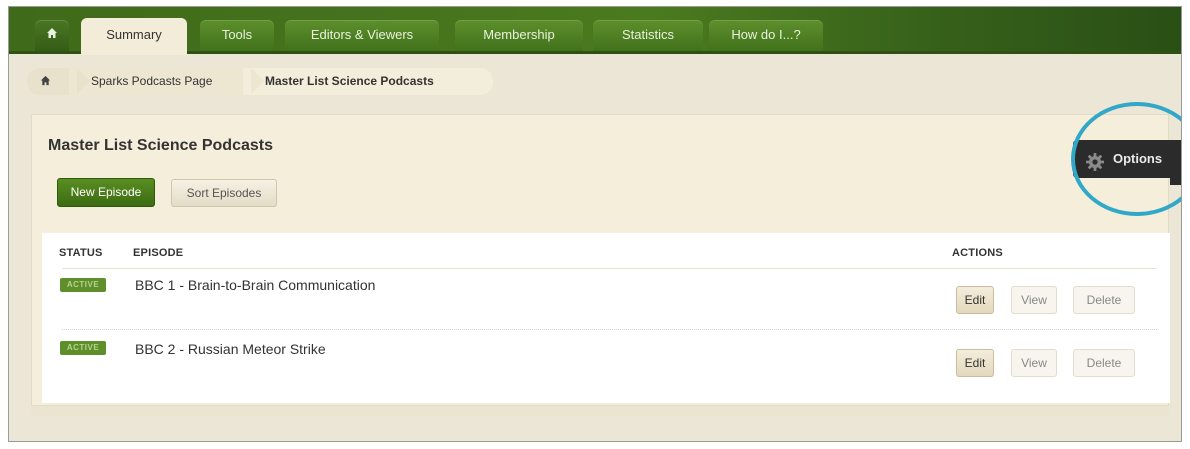 The height and width of the screenshot is (449, 1190). Describe the element at coordinates (977, 253) in the screenshot. I see `column-header-actions: ACTIONS` at that location.